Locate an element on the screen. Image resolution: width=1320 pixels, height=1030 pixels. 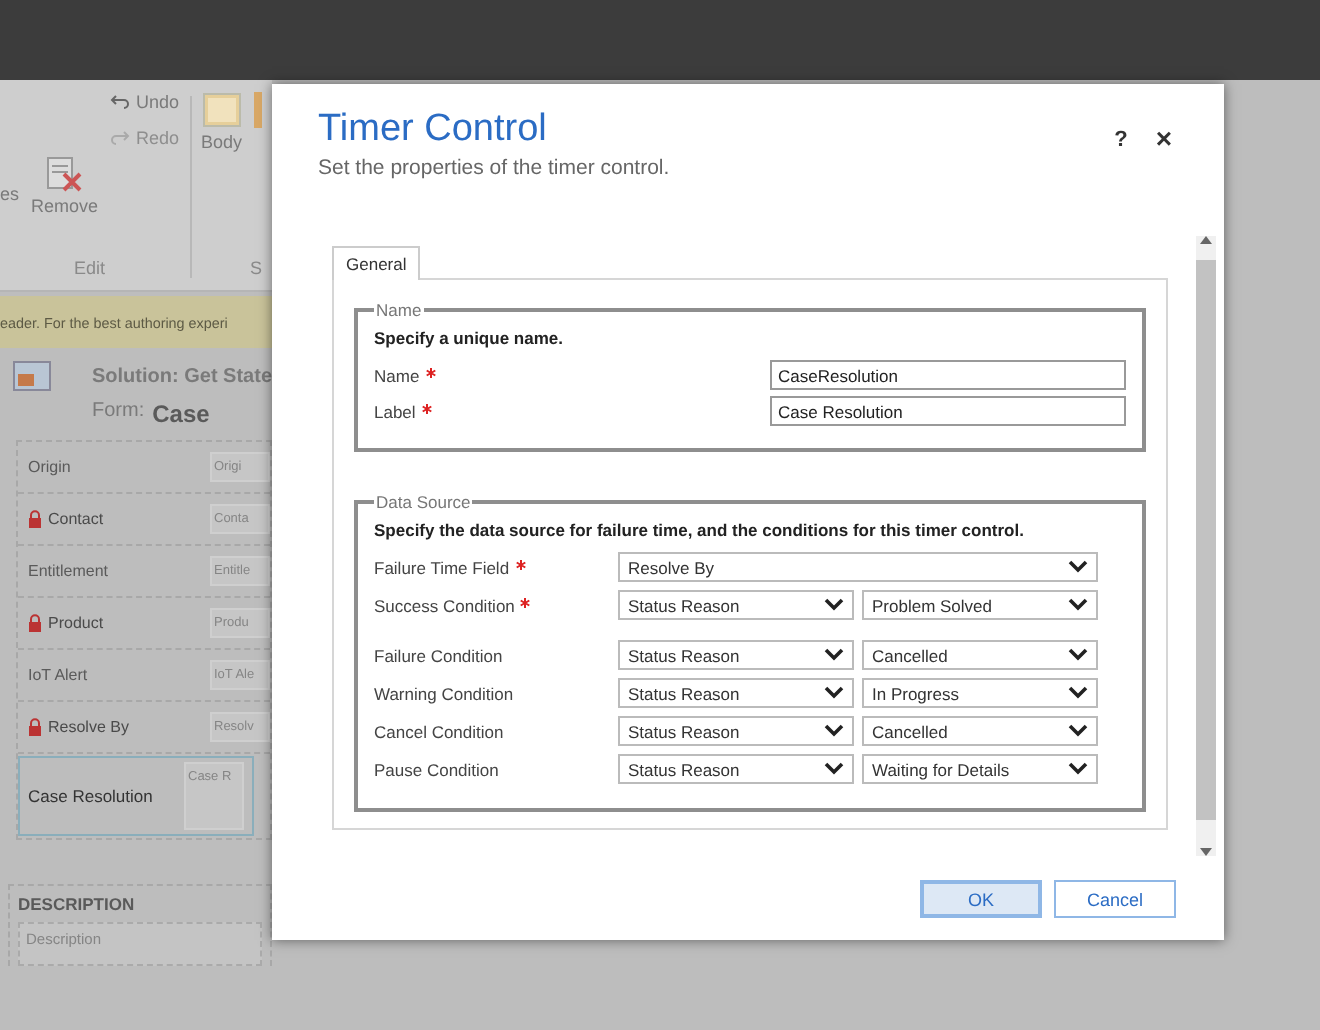
form-name: Case is located at coordinates (181, 414).